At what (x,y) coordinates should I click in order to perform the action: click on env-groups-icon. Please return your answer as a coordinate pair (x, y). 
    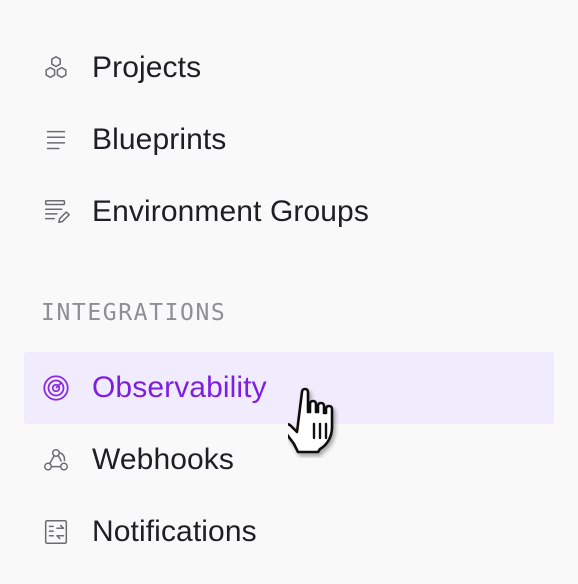
    Looking at the image, I should click on (56, 212).